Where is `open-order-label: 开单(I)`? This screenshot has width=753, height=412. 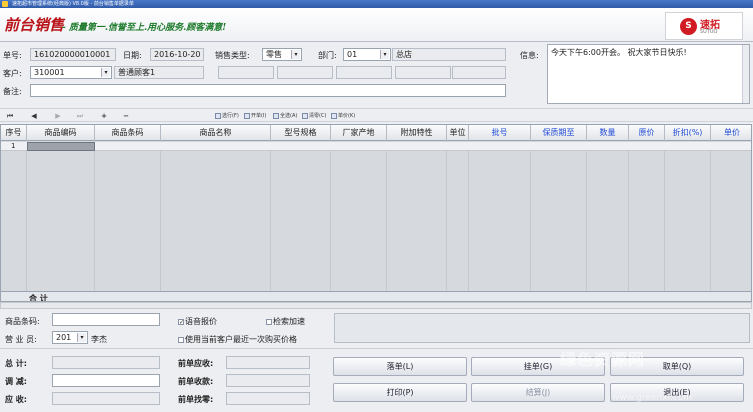 open-order-label: 开单(I) is located at coordinates (259, 116).